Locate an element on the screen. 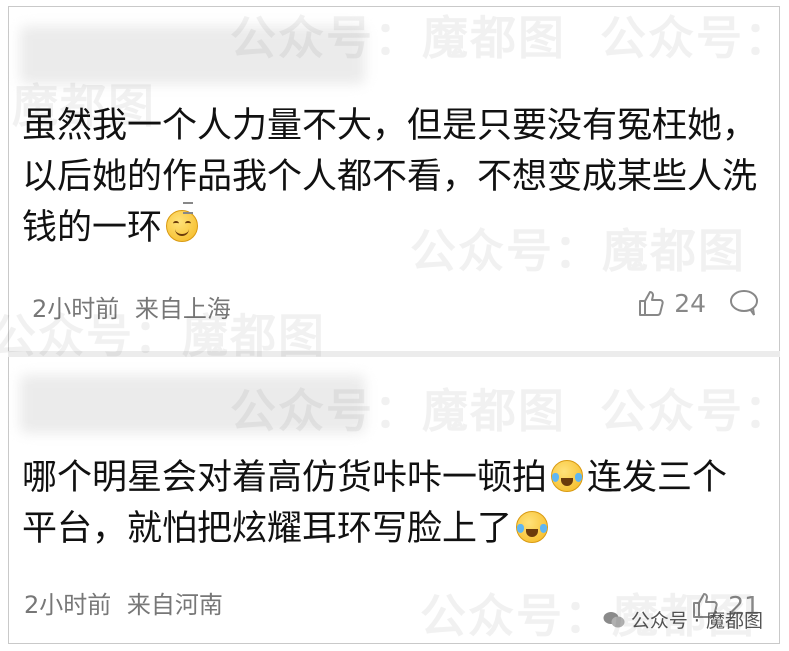  comment-actions: 24 is located at coordinates (698, 303).